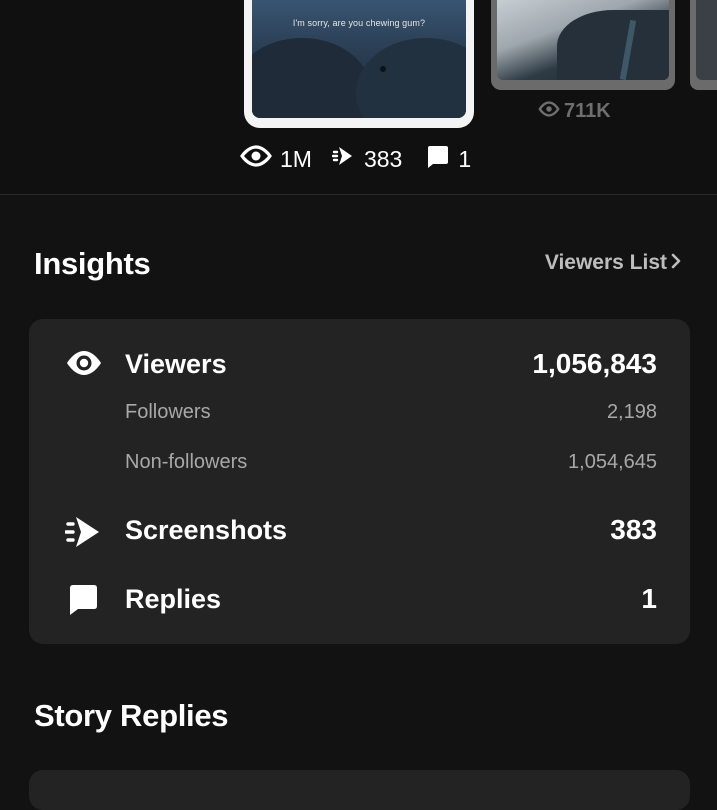 The width and height of the screenshot is (717, 810). Describe the element at coordinates (276, 159) in the screenshot. I see `views-stat: 1M` at that location.